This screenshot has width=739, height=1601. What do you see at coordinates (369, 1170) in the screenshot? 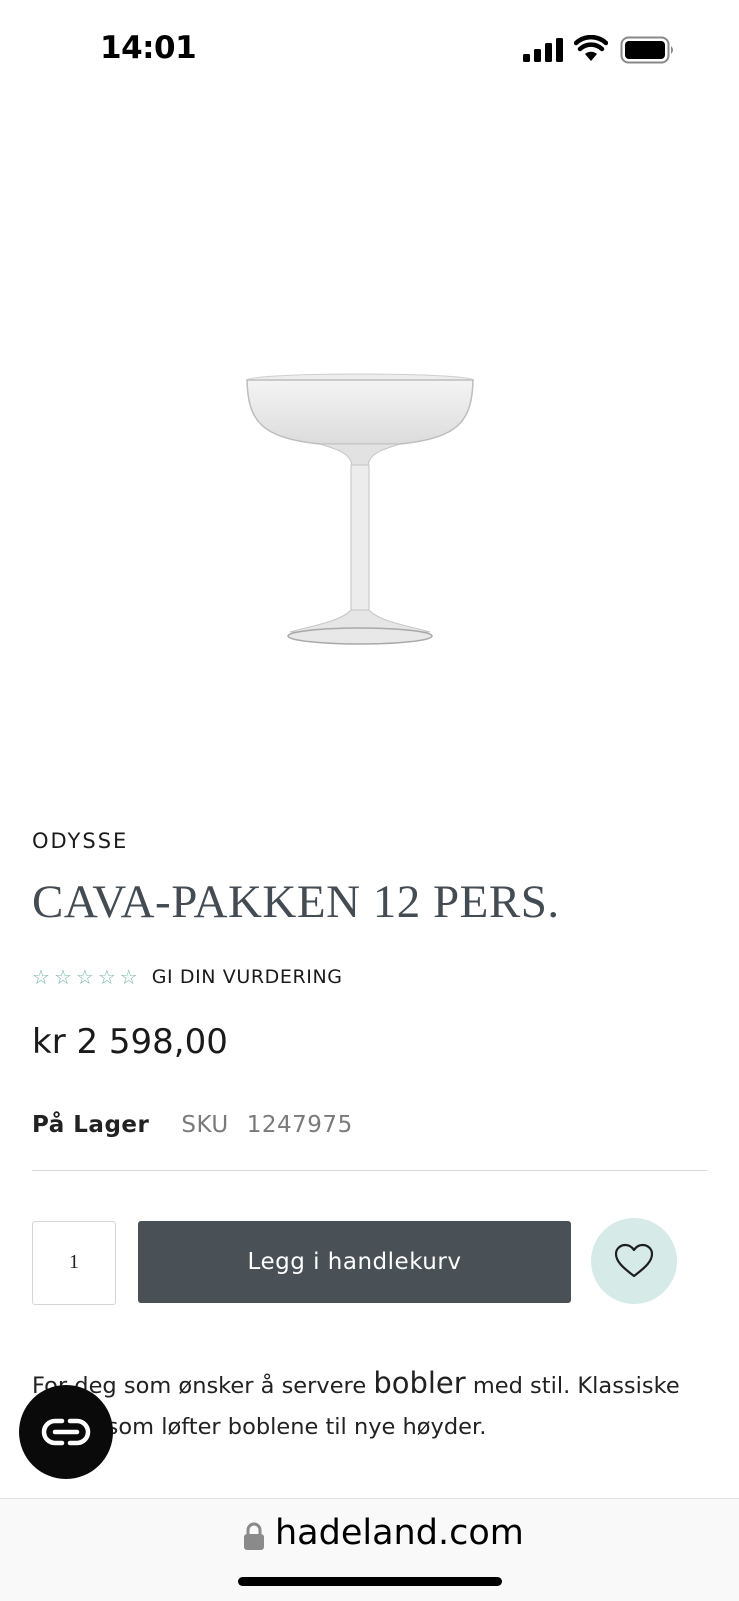
I see `divider` at bounding box center [369, 1170].